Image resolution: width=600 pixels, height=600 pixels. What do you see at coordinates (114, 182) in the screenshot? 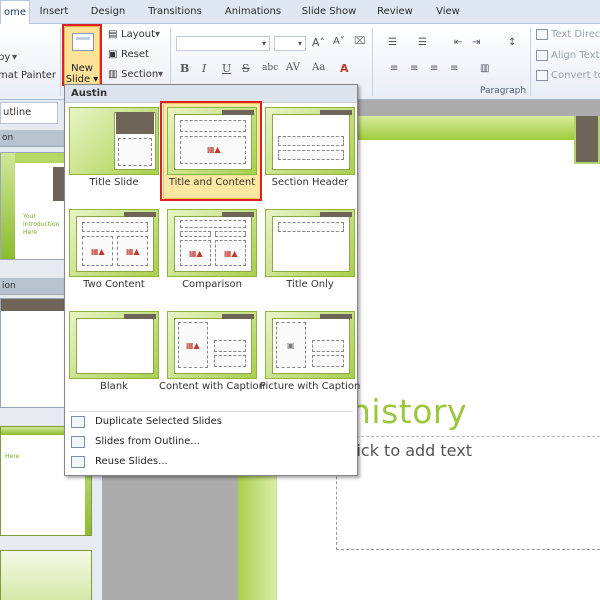
I see `layout-label: Title Slide` at bounding box center [114, 182].